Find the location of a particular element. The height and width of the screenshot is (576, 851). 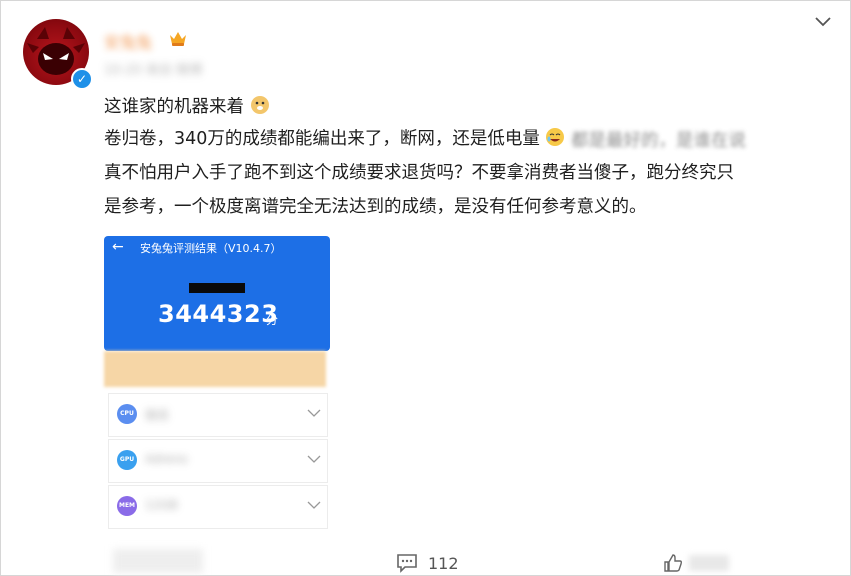

post-text: 是参考，一个极度离谱完全无法达到的成绩，是没有任何参考意义的。 is located at coordinates (375, 207).